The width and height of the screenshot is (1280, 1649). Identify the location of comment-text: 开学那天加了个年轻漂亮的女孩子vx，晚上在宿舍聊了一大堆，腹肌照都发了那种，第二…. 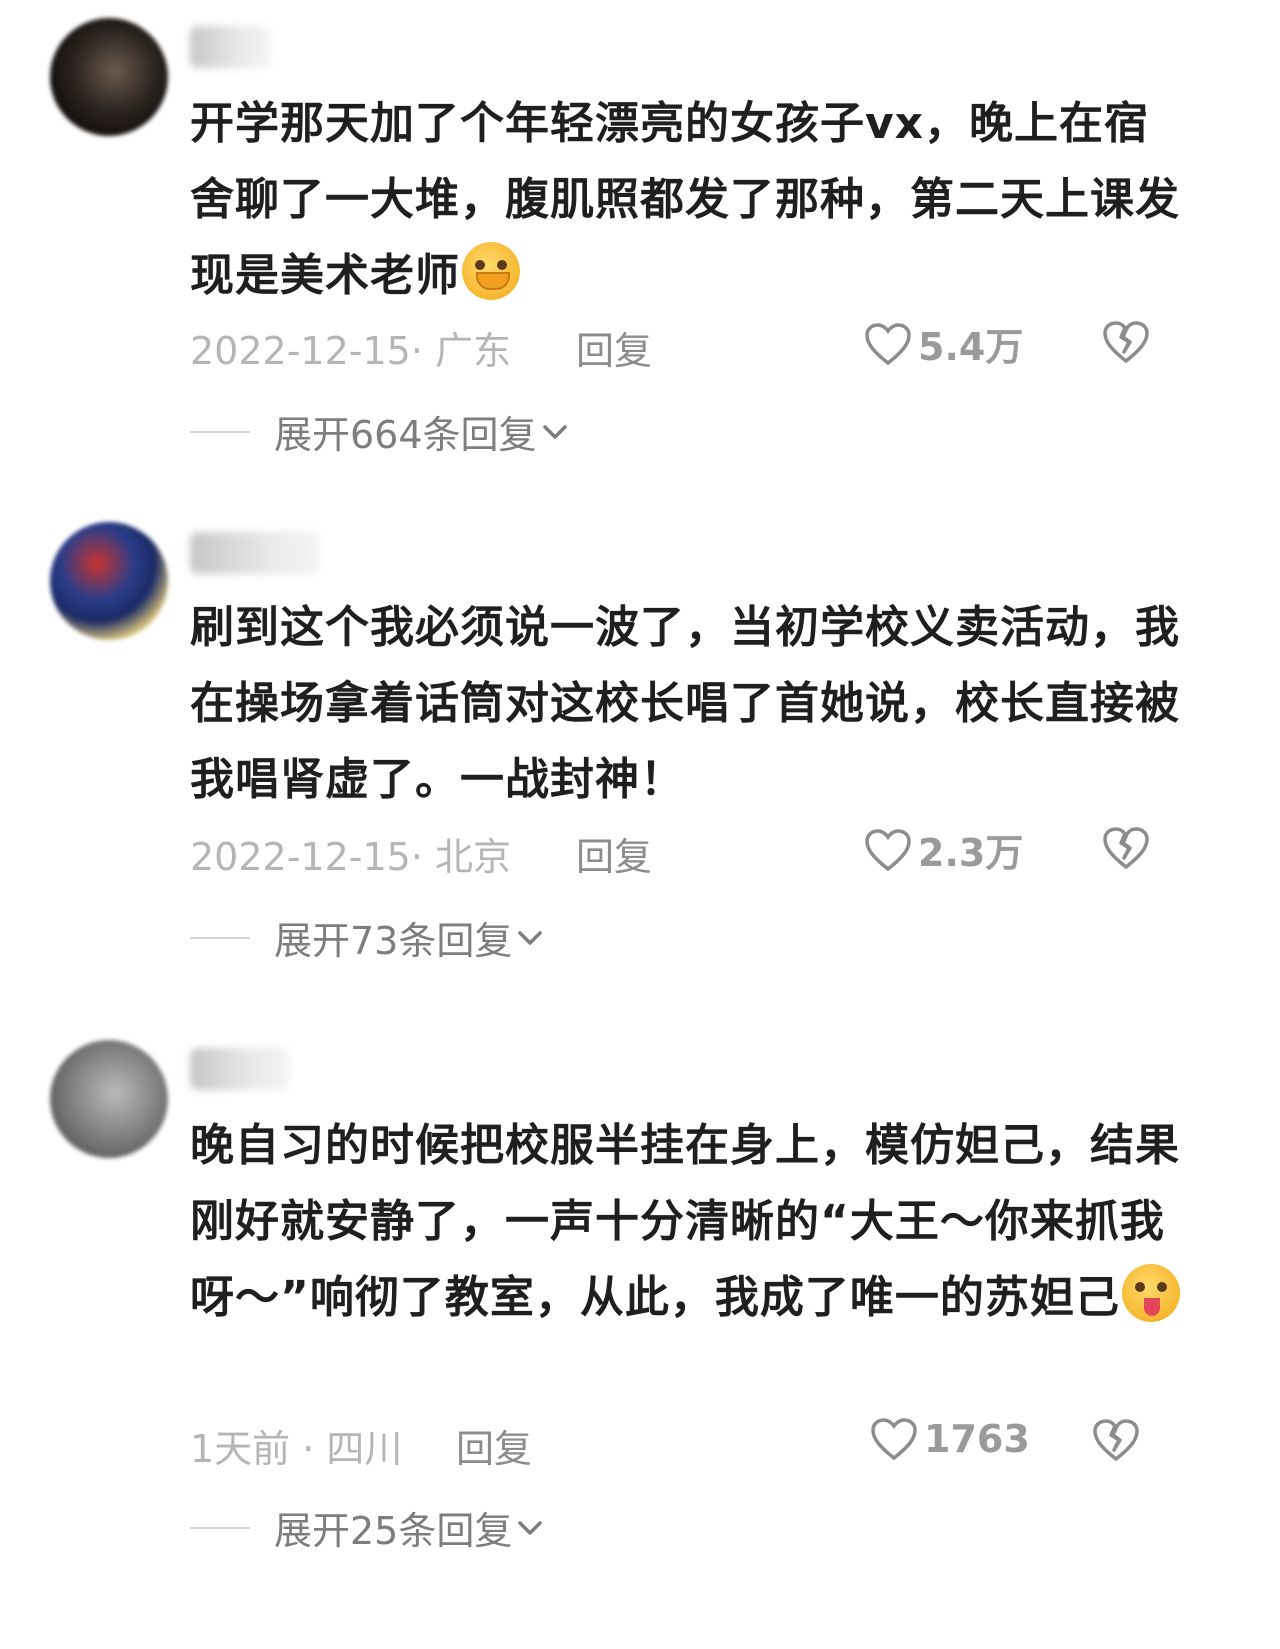
(690, 200).